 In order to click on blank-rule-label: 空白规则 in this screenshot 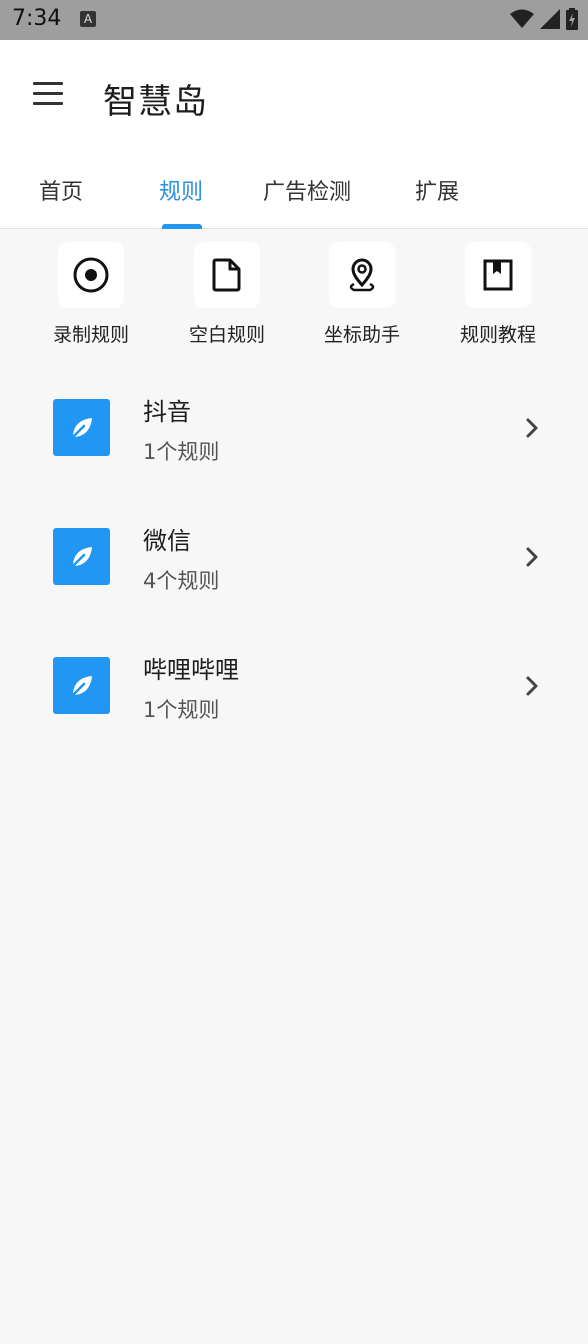, I will do `click(226, 335)`.